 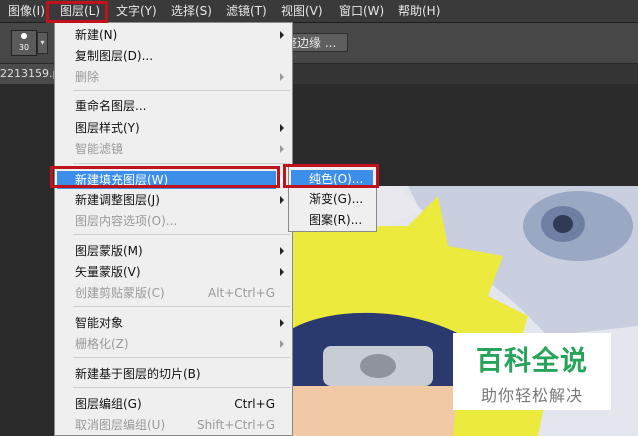 I want to click on document-tab-label: 2213159.pn, so click(x=30, y=73).